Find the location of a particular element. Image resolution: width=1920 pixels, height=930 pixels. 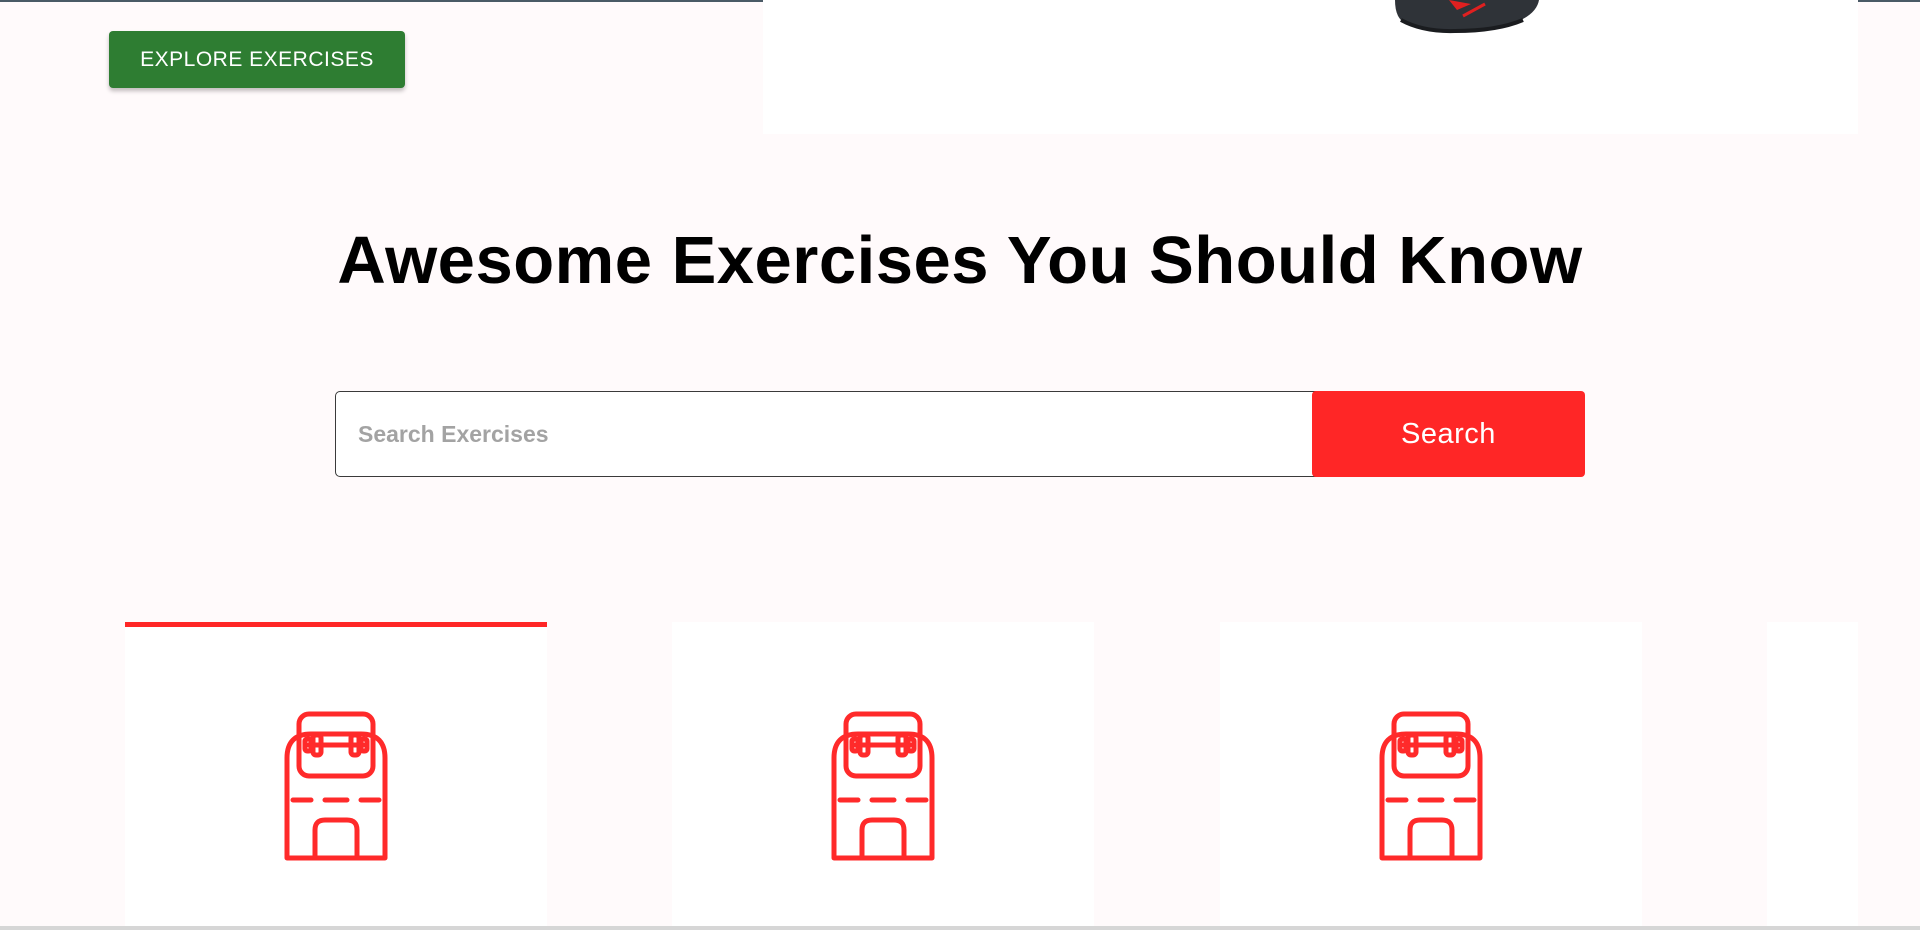

search-button: Search is located at coordinates (1448, 434).